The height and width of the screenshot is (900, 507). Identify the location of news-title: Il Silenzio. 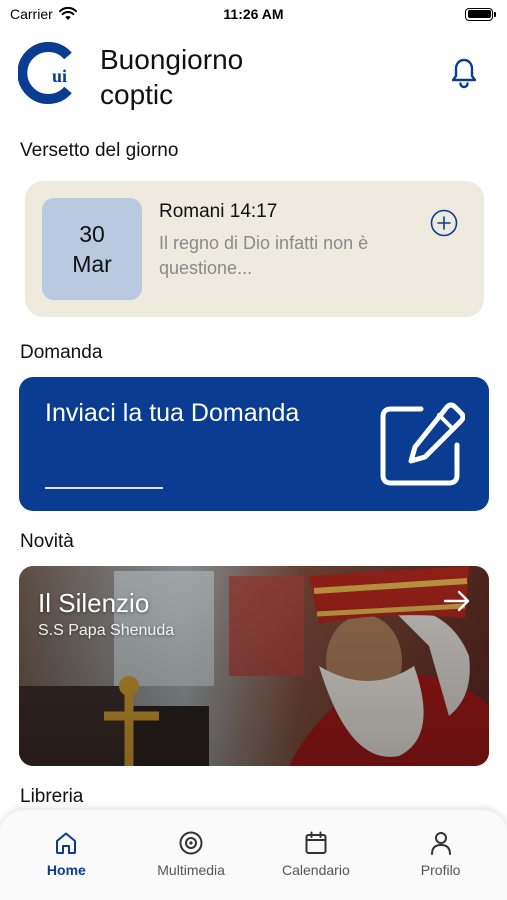
(94, 603).